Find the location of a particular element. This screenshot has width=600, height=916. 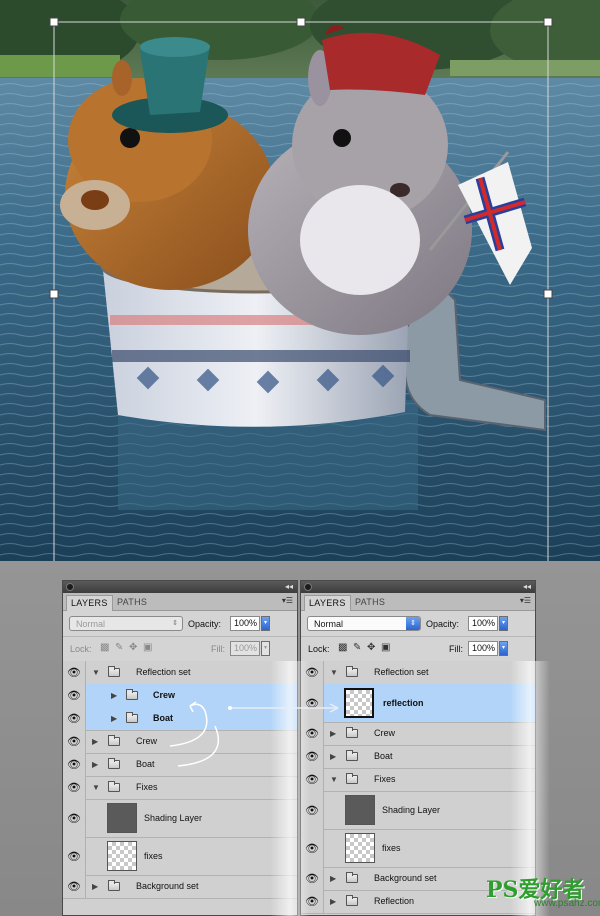

layer-row-crew-selected: 👁 ▶ Crew is located at coordinates (180, 696).